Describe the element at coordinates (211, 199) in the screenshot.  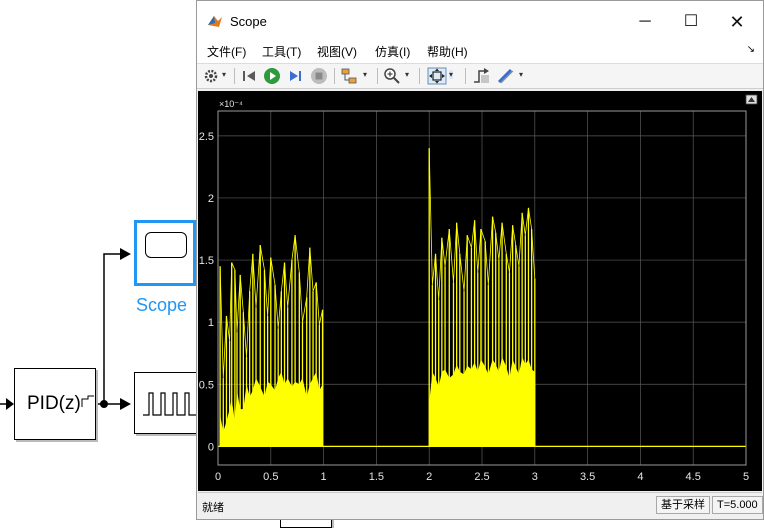
I see `y-tick-label: 2` at that location.